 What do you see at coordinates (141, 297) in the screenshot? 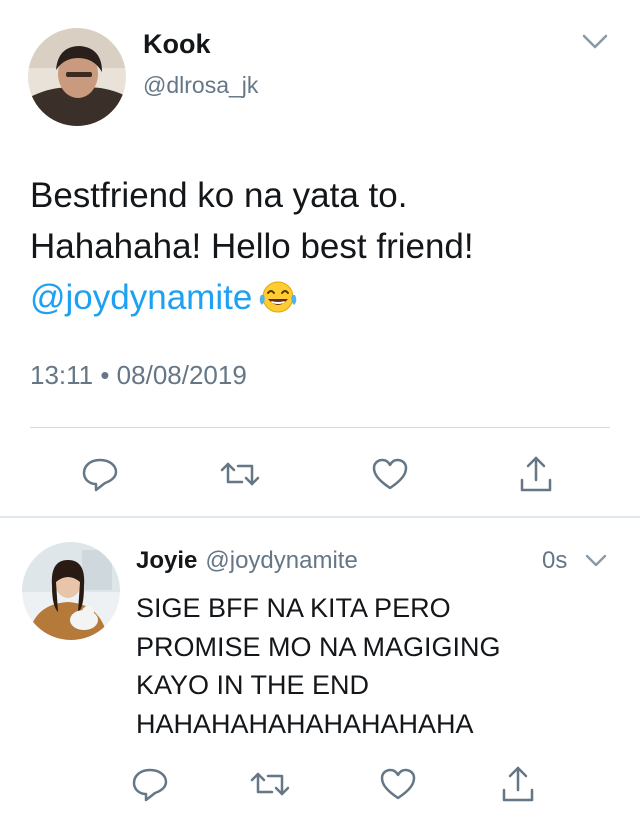
I see `mention-link: @joydynamite` at bounding box center [141, 297].